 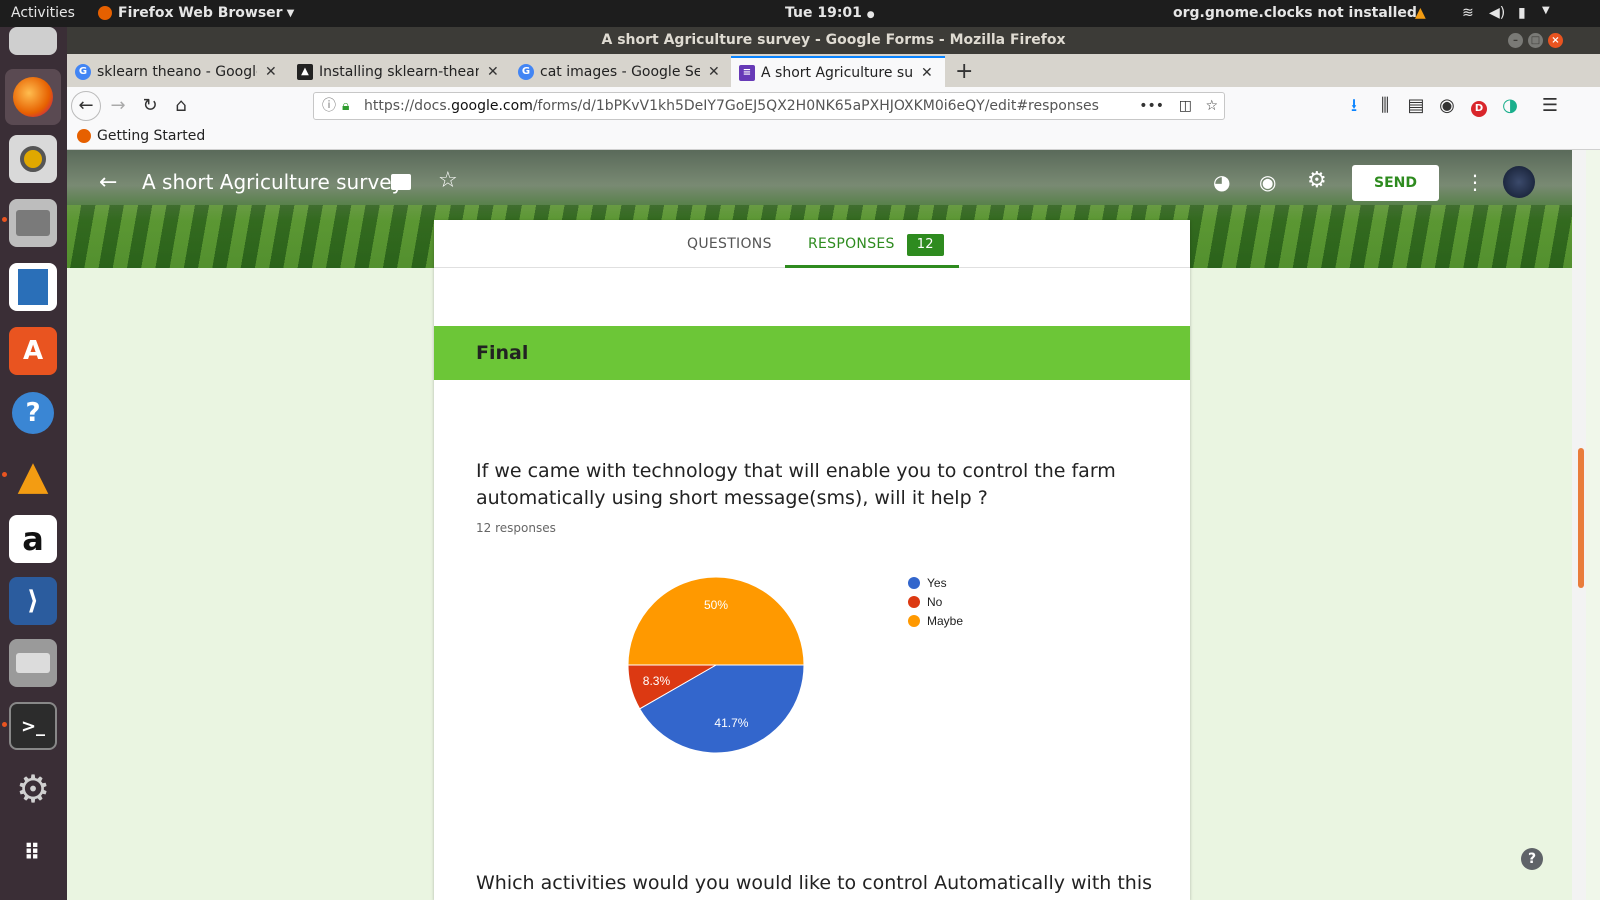 I want to click on firefox-dock-item, so click(x=33, y=97).